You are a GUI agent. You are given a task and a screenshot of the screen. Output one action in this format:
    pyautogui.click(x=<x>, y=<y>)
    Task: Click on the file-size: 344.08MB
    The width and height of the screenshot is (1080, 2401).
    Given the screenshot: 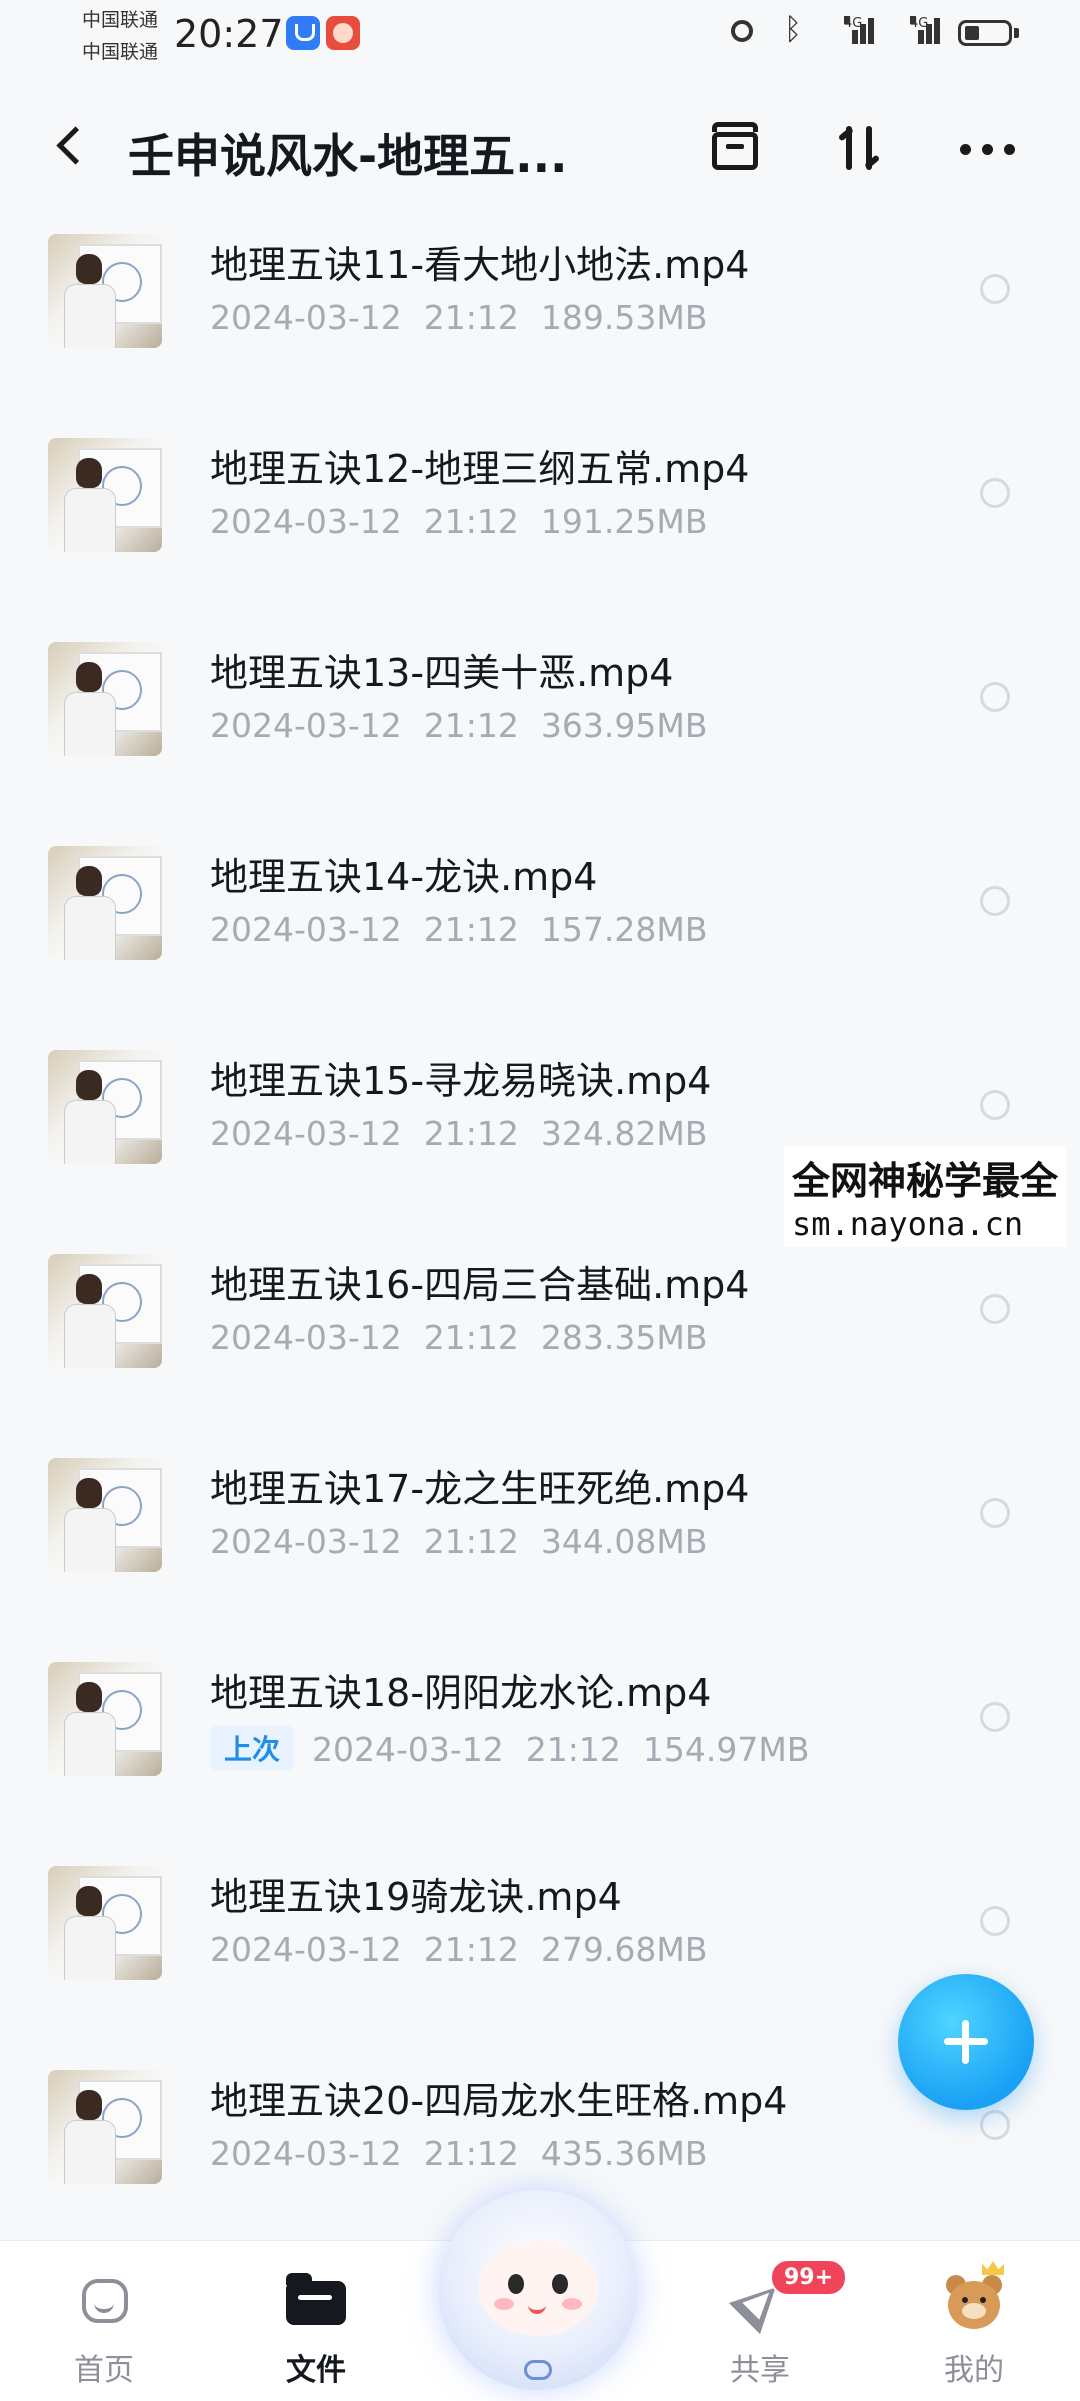 What is the action you would take?
    pyautogui.click(x=624, y=1541)
    